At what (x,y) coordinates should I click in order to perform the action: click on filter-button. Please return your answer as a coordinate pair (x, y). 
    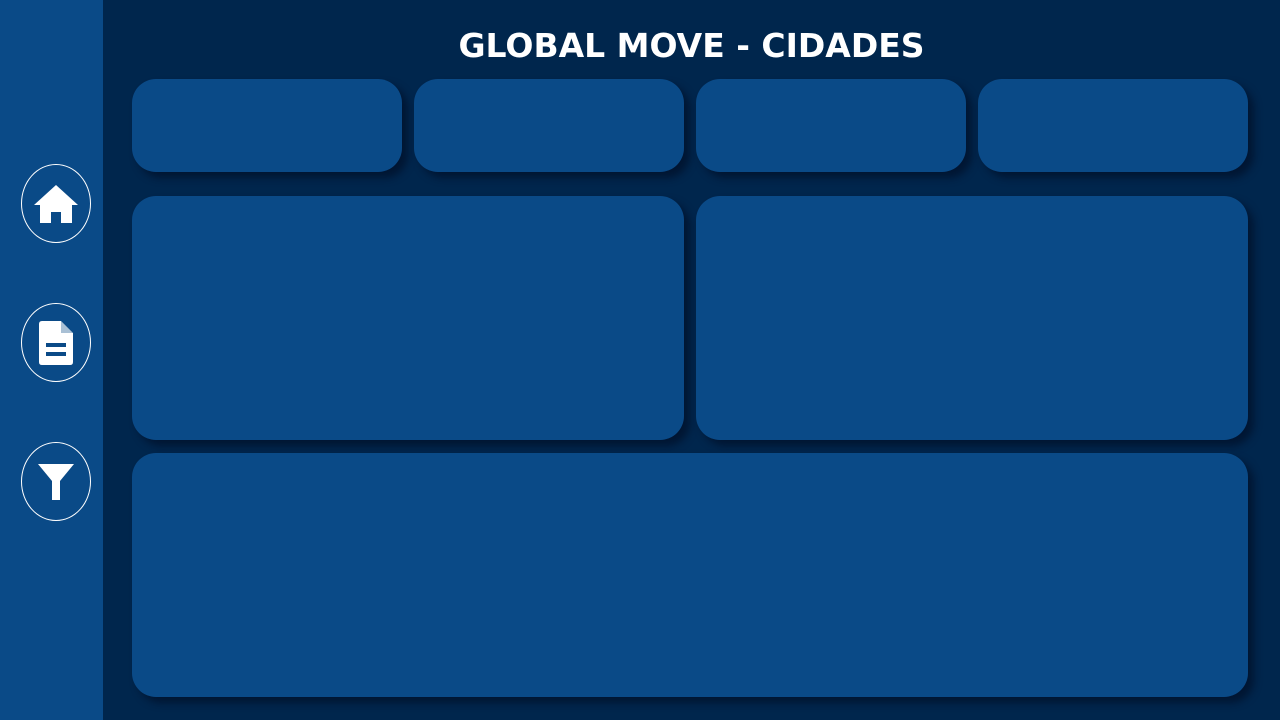
    Looking at the image, I should click on (56, 481).